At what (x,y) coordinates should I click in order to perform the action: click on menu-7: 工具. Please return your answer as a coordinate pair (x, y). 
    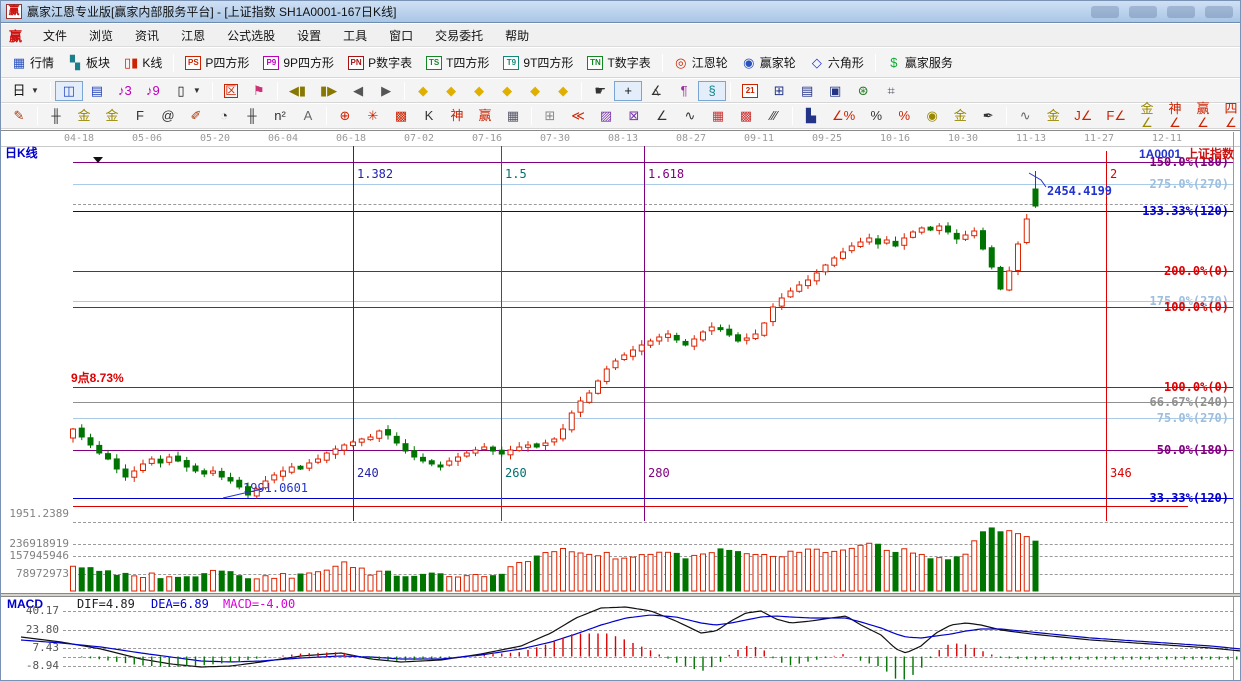
    Looking at the image, I should click on (355, 35).